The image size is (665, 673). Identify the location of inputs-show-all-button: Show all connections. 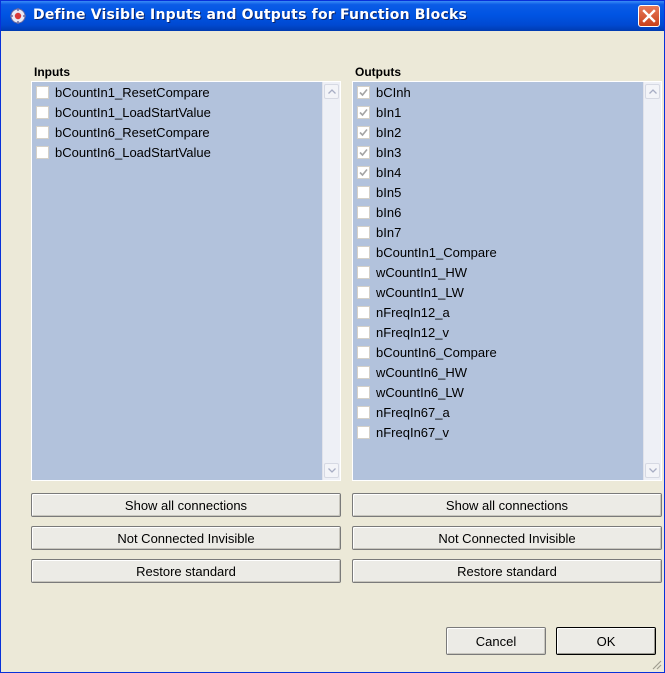
(186, 505).